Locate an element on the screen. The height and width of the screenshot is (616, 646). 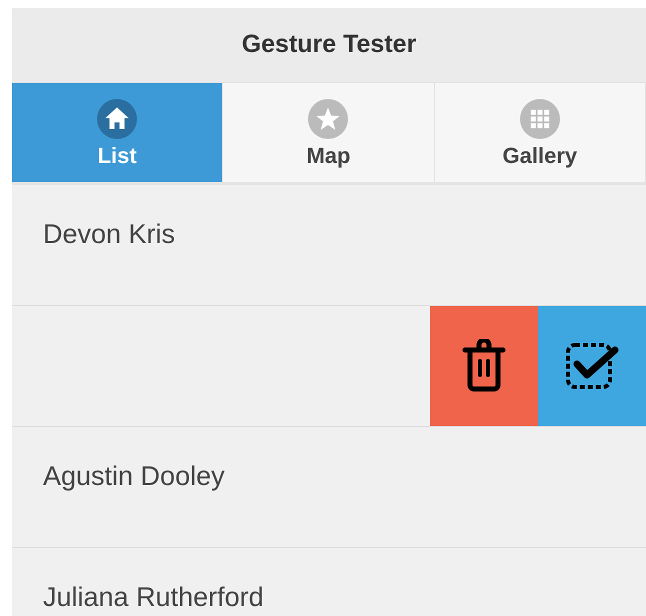
trash-icon is located at coordinates (484, 366).